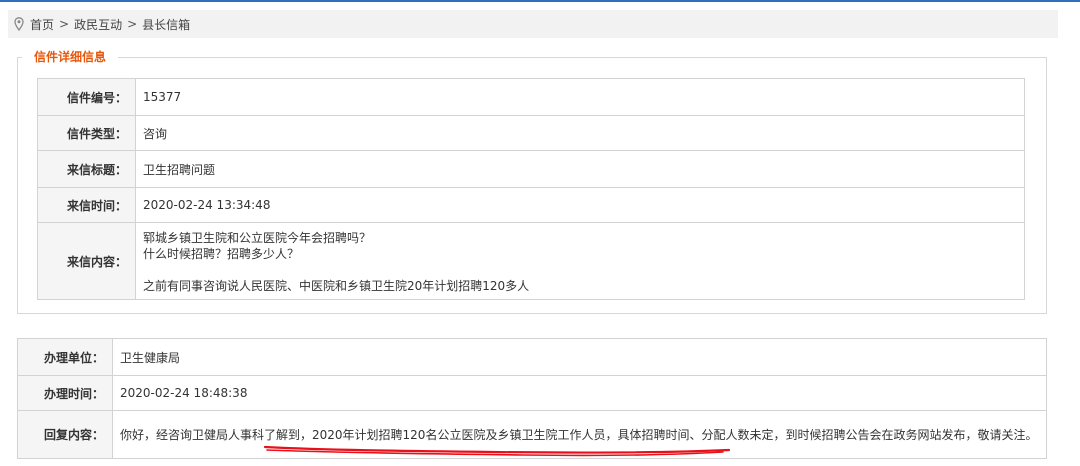 The height and width of the screenshot is (466, 1080). What do you see at coordinates (579, 393) in the screenshot?
I see `handling-time-value: 2020-02-24 18:48:38` at bounding box center [579, 393].